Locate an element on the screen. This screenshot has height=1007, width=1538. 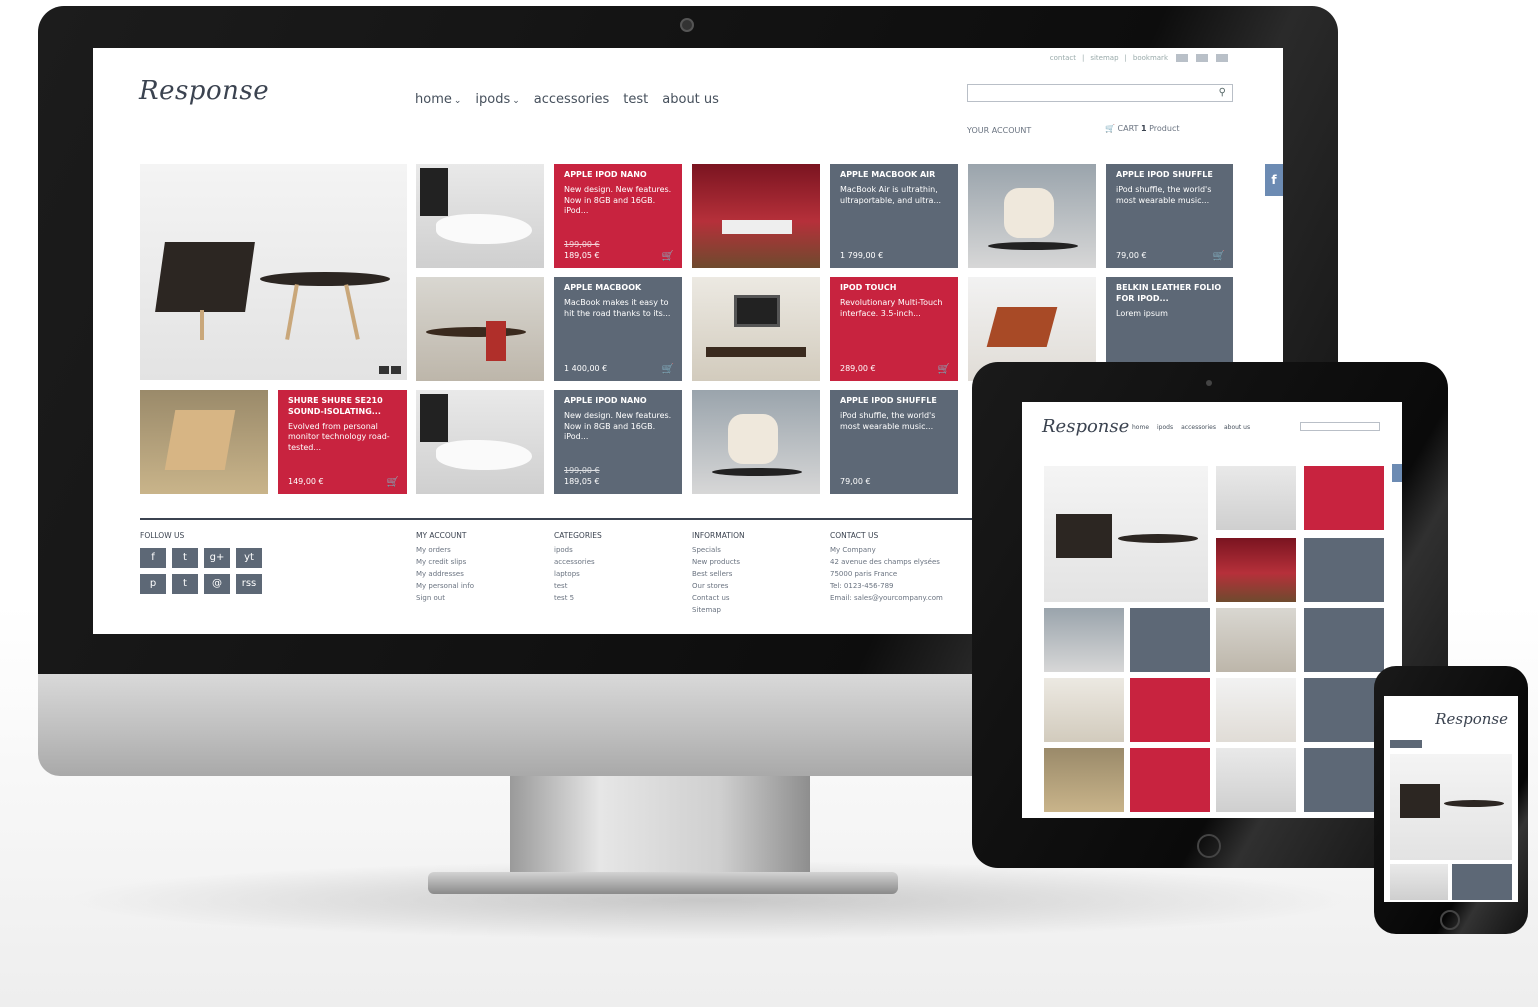
facebook-icon: f is located at coordinates (153, 558).